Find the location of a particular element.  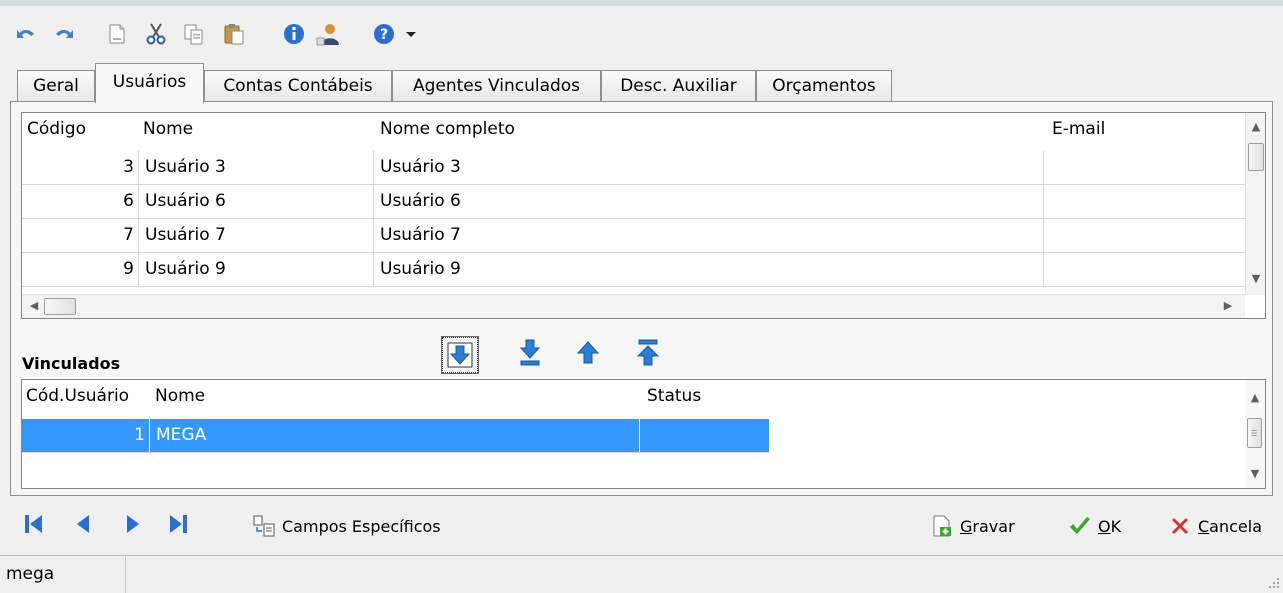

cut-icon is located at coordinates (156, 34).